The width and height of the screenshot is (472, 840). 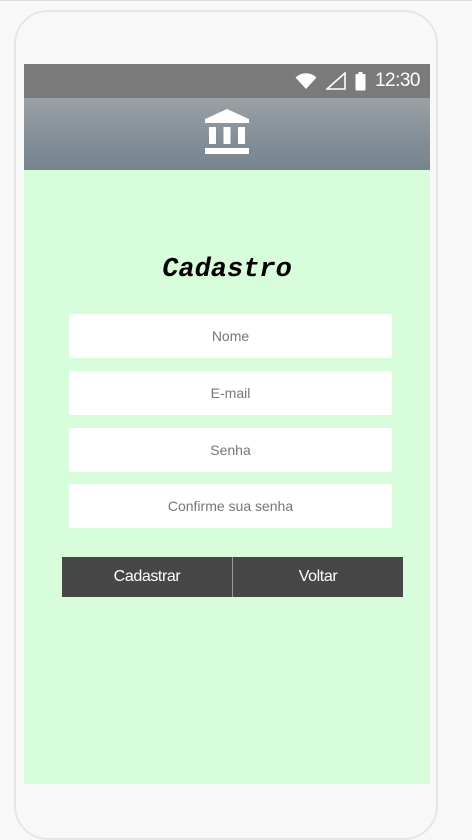 What do you see at coordinates (227, 270) in the screenshot?
I see `page-title: Cadastro` at bounding box center [227, 270].